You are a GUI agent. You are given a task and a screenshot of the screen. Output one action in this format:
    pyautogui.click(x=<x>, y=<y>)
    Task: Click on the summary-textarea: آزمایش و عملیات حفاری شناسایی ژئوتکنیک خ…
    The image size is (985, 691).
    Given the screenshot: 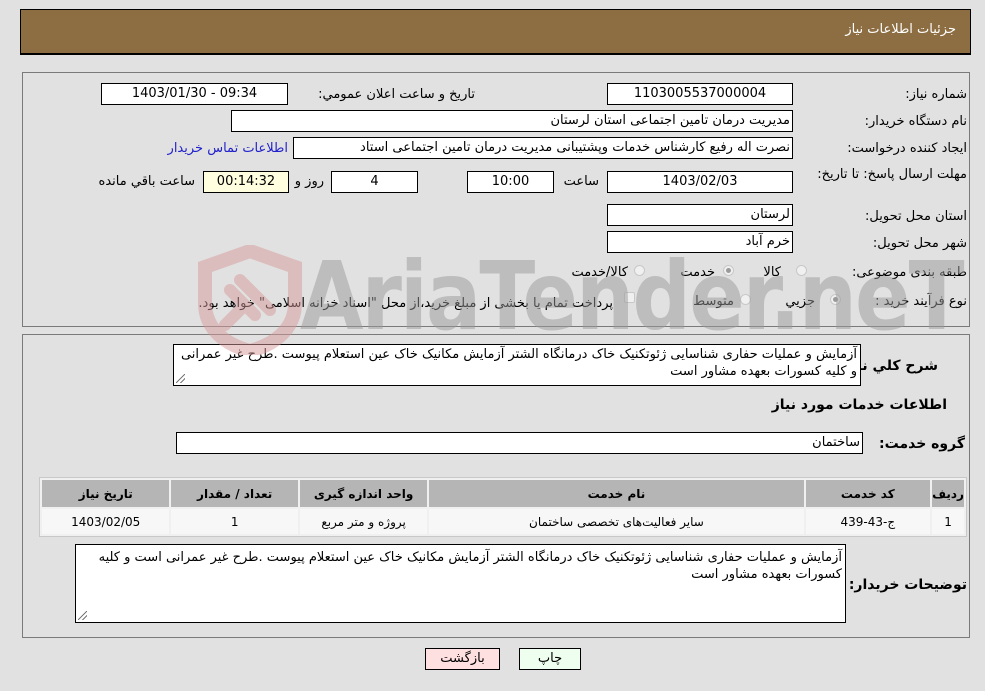 What is the action you would take?
    pyautogui.click(x=517, y=365)
    